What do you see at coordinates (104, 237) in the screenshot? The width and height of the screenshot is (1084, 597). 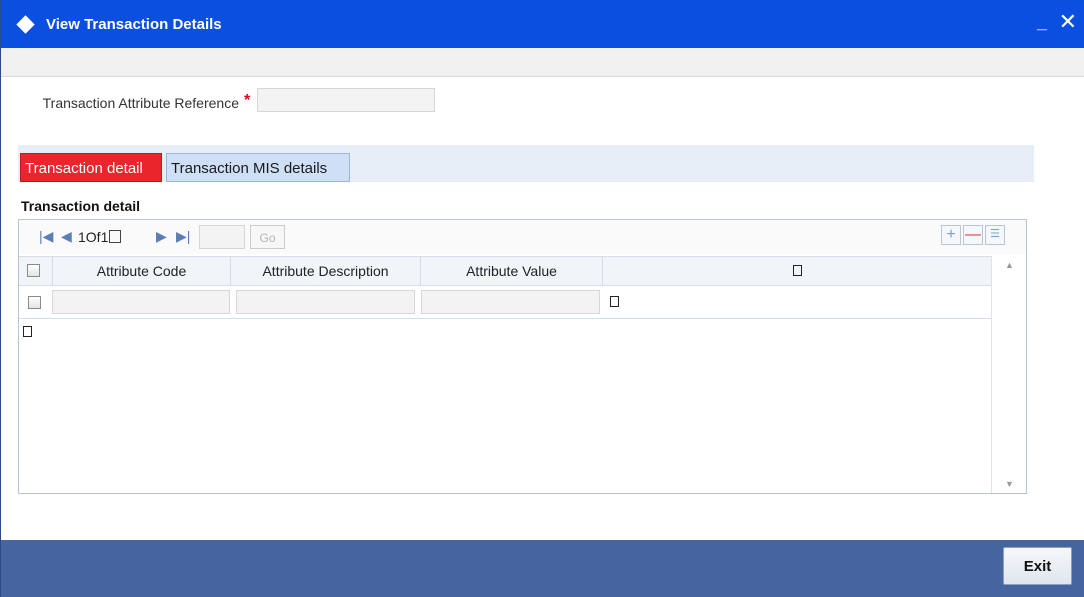 I see `total-pages: 1` at bounding box center [104, 237].